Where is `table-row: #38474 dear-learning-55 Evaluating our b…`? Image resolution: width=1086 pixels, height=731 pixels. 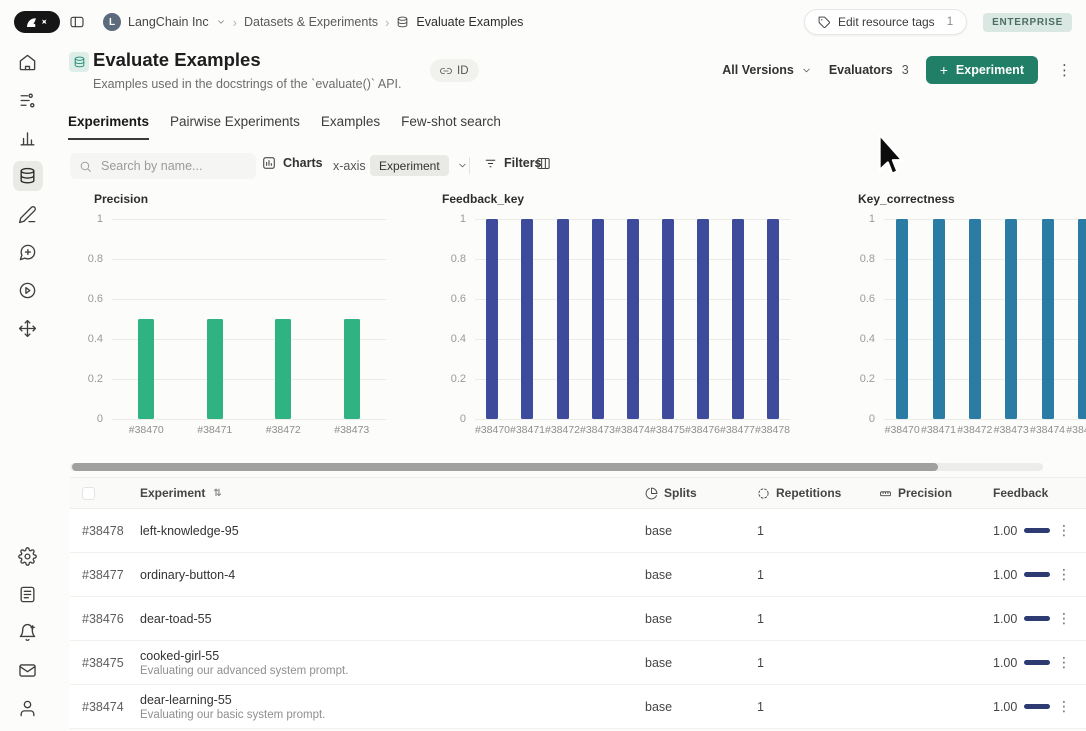 table-row: #38474 dear-learning-55 Evaluating our b… is located at coordinates (578, 707).